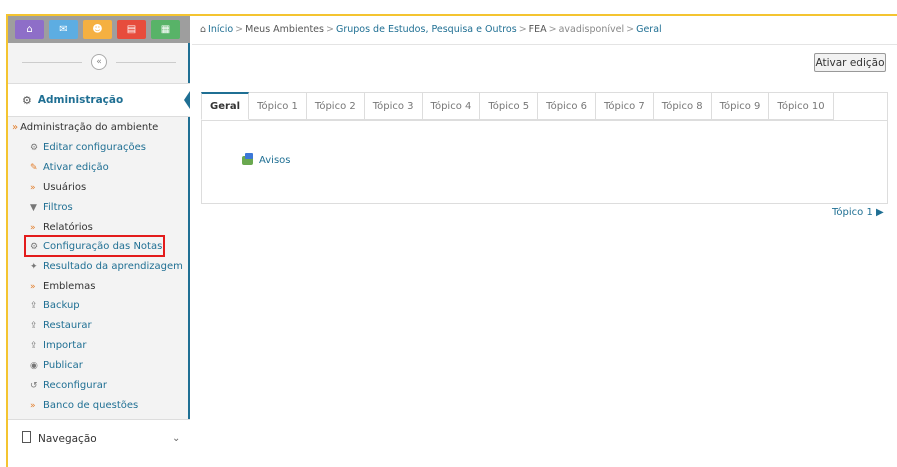 The height and width of the screenshot is (467, 897). I want to click on menu-item-publish: ◉ Publicar, so click(56, 365).